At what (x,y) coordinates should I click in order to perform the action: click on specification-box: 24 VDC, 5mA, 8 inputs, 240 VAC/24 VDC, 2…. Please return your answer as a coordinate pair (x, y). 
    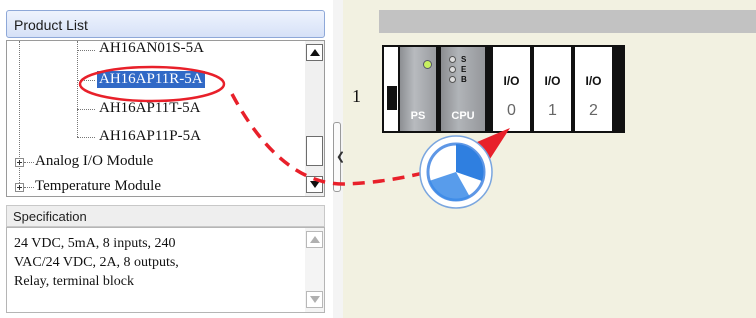
    Looking at the image, I should click on (165, 270).